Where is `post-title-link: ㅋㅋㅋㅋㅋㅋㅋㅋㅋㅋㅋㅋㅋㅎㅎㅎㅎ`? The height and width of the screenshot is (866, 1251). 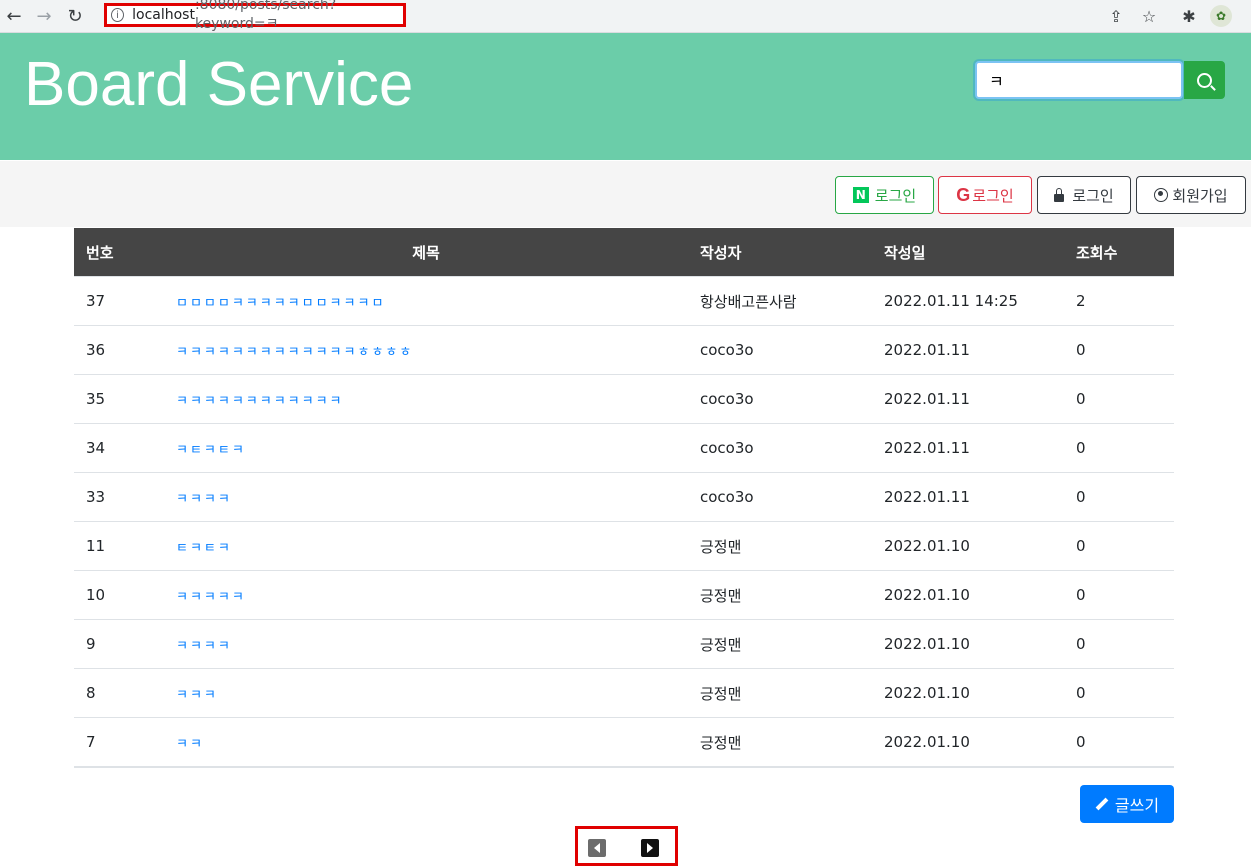 post-title-link: ㅋㅋㅋㅋㅋㅋㅋㅋㅋㅋㅋㅋㅋㅎㅎㅎㅎ is located at coordinates (294, 352).